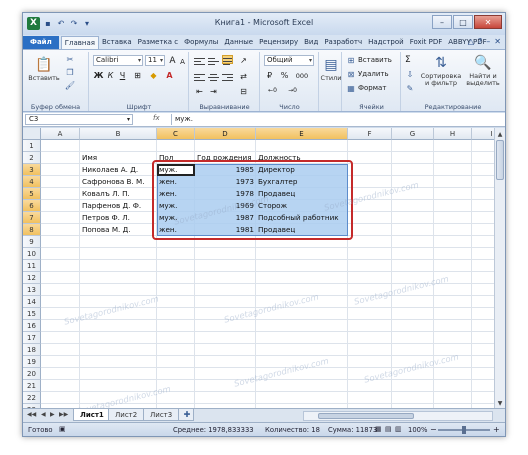 The image size is (528, 455). Describe the element at coordinates (32, 242) in the screenshot. I see `row-header-9: 9` at that location.